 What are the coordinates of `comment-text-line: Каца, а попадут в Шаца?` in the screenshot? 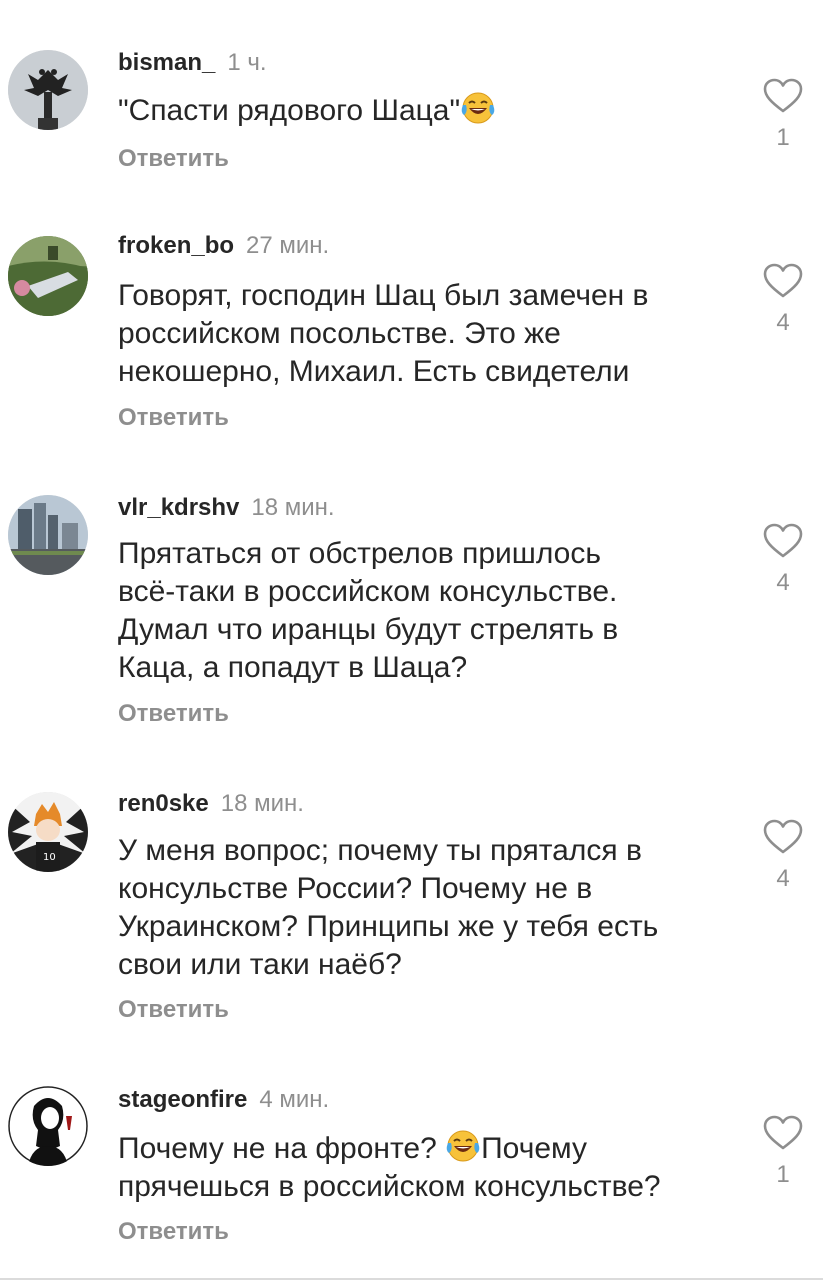 It's located at (293, 667).